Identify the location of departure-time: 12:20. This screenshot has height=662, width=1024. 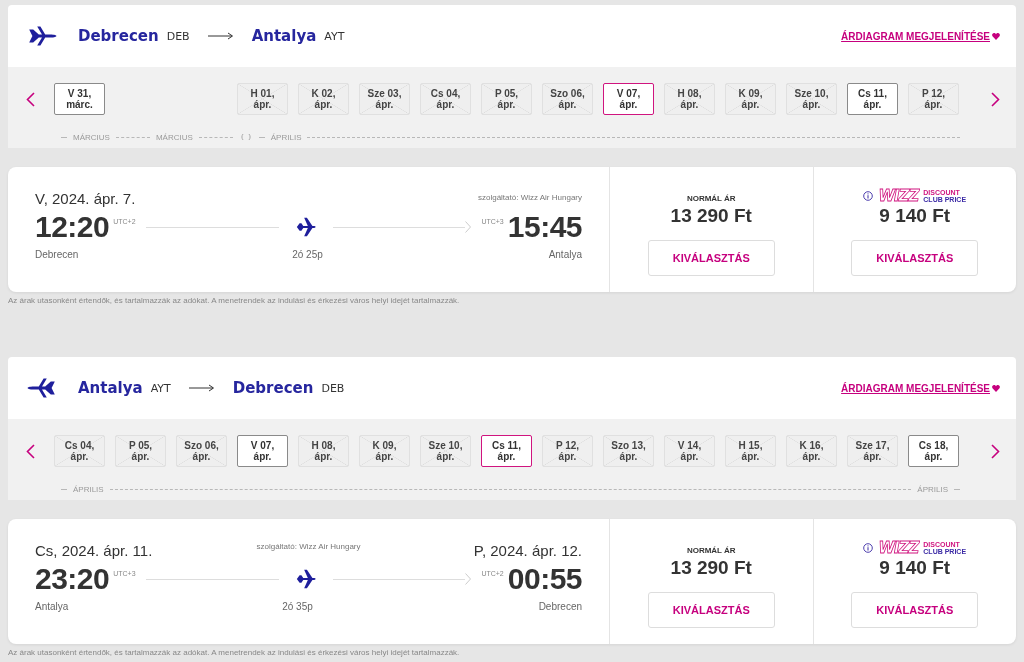
(72, 227).